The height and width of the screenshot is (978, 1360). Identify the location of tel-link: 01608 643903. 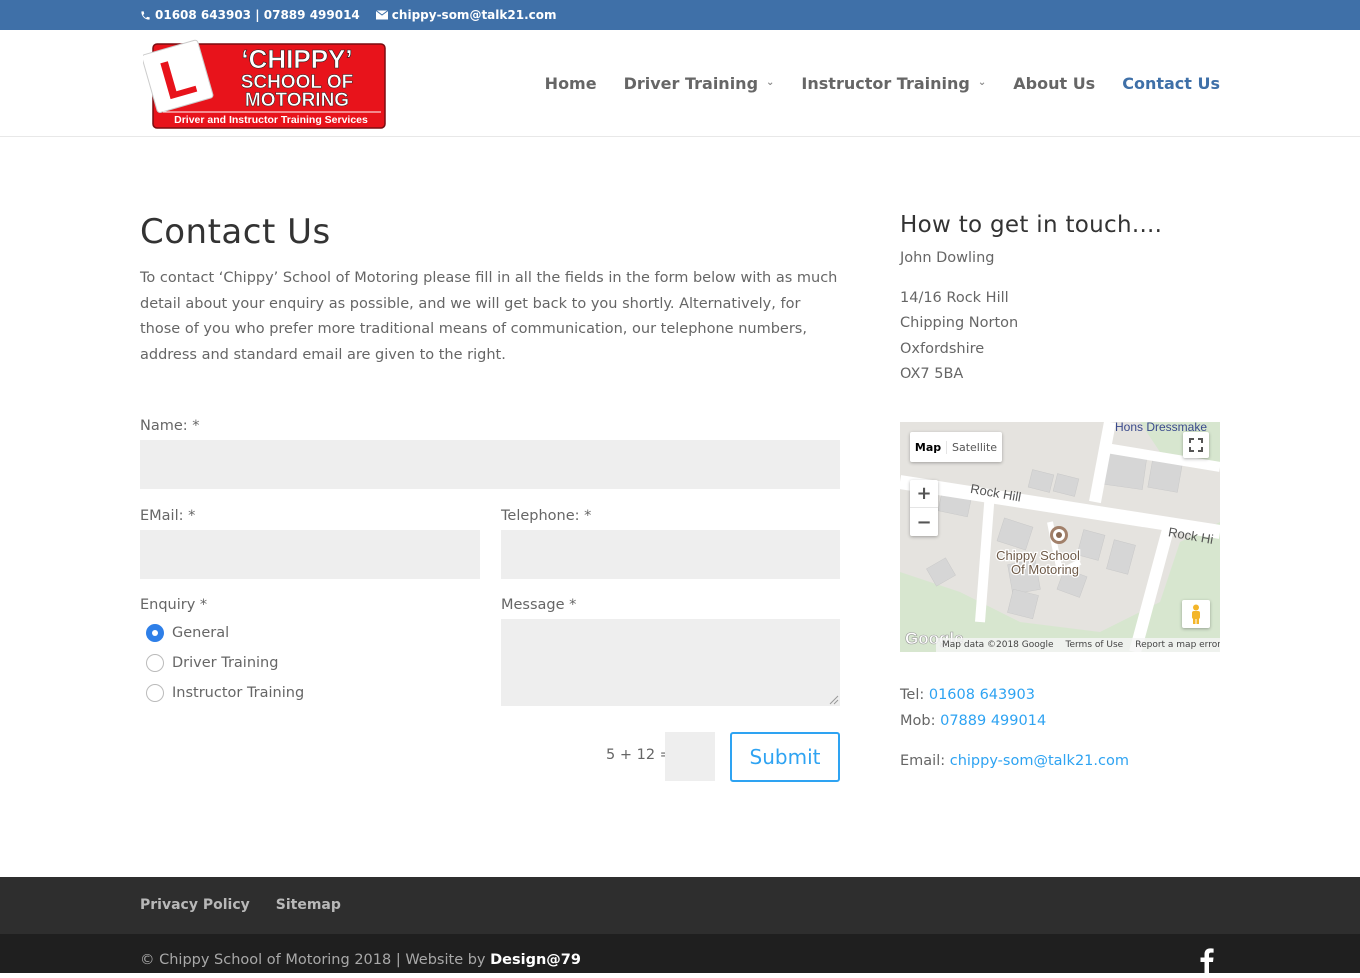
(982, 695).